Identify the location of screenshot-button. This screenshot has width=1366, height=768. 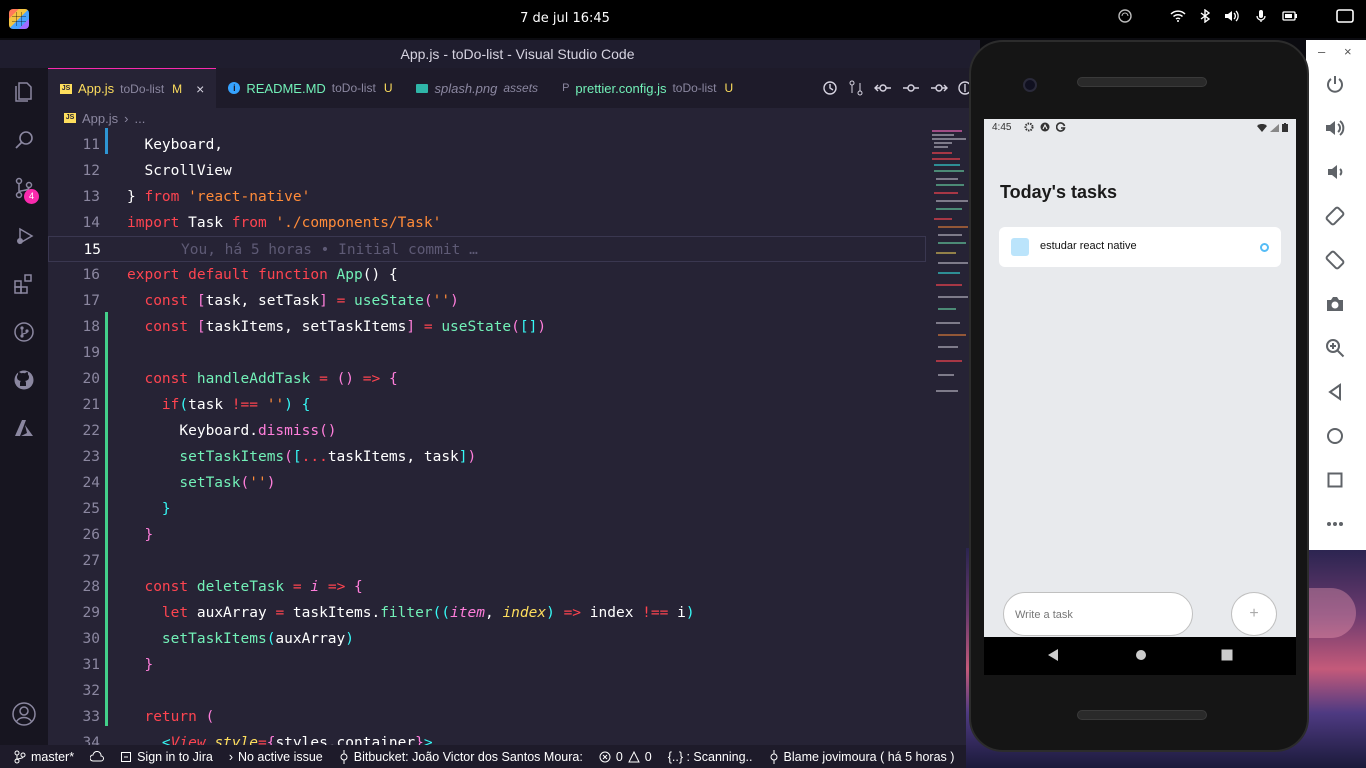
(1335, 304).